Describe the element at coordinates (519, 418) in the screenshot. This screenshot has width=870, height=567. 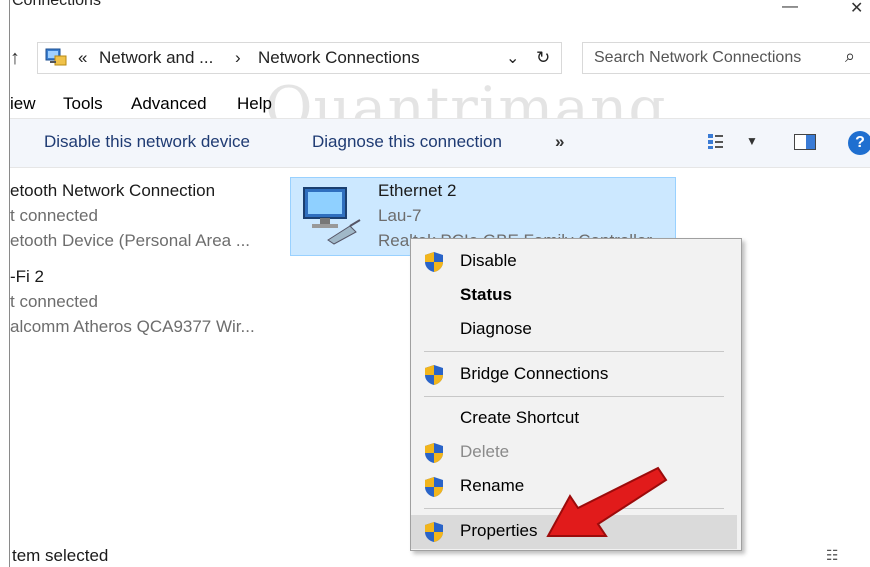
I see `menu-item-create-shortcut: Create Shortcut` at that location.